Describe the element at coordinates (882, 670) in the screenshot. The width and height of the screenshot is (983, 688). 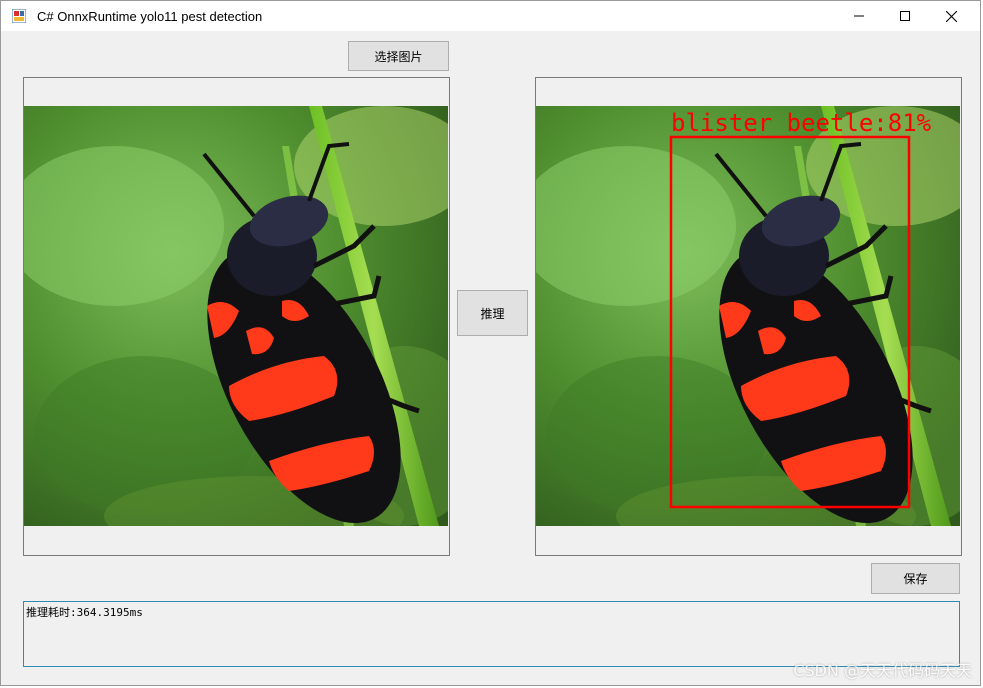
I see `watermark: CSDN @天天代码码天天` at that location.